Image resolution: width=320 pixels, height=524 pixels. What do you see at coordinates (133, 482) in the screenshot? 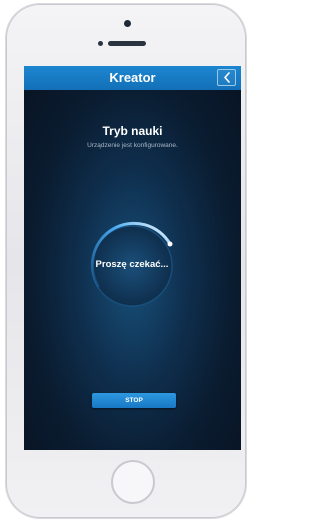
I see `home-button` at bounding box center [133, 482].